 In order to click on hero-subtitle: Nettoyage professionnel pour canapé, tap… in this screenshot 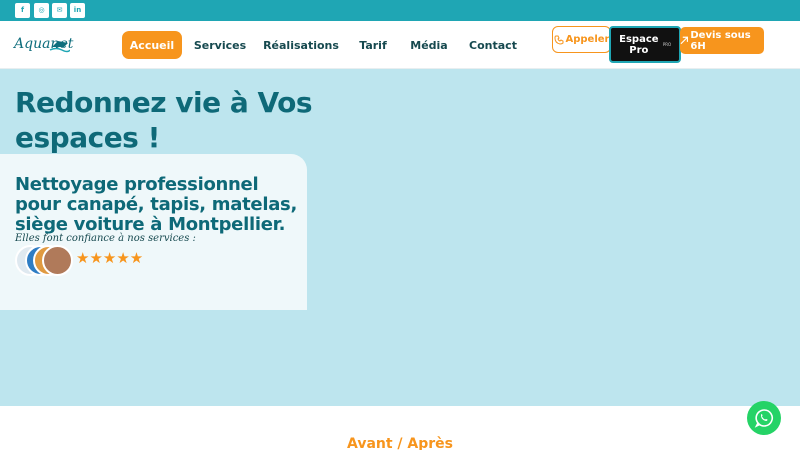, I will do `click(156, 204)`.